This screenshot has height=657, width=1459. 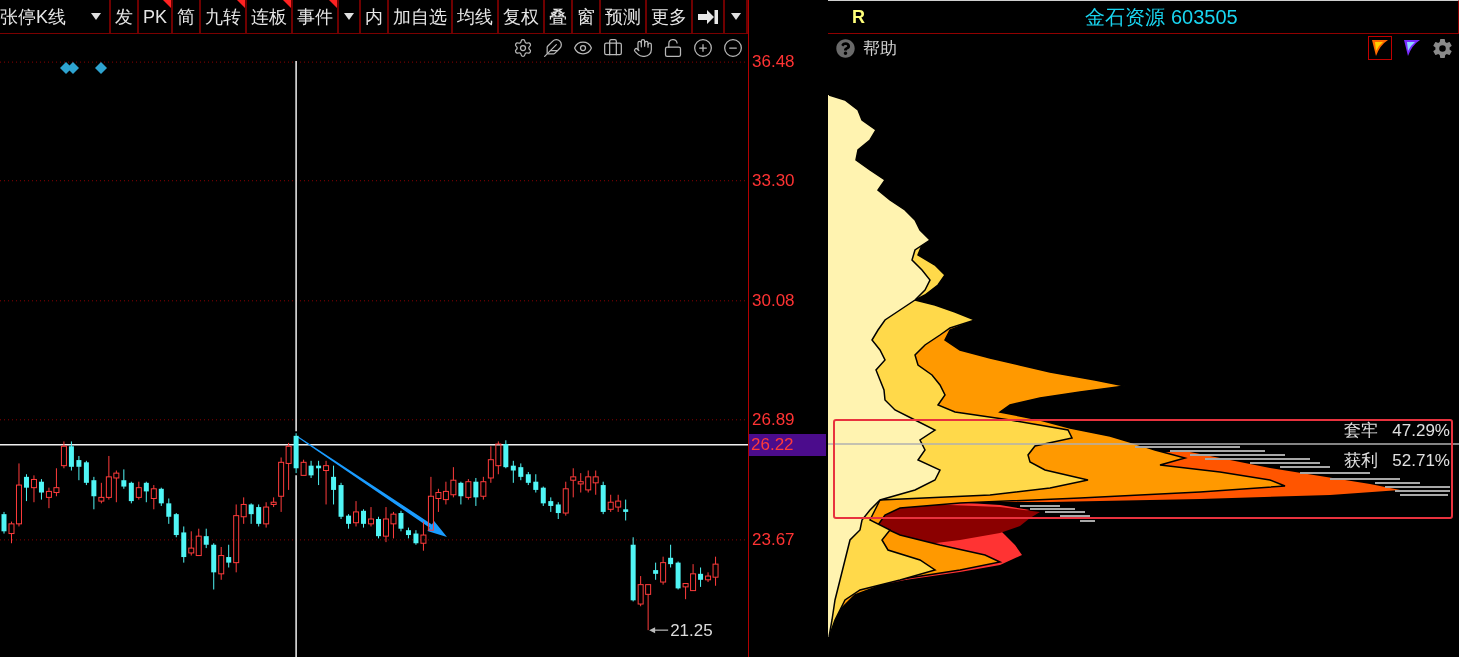 What do you see at coordinates (1421, 461) in the screenshot?
I see `stat-value: 52.71%` at bounding box center [1421, 461].